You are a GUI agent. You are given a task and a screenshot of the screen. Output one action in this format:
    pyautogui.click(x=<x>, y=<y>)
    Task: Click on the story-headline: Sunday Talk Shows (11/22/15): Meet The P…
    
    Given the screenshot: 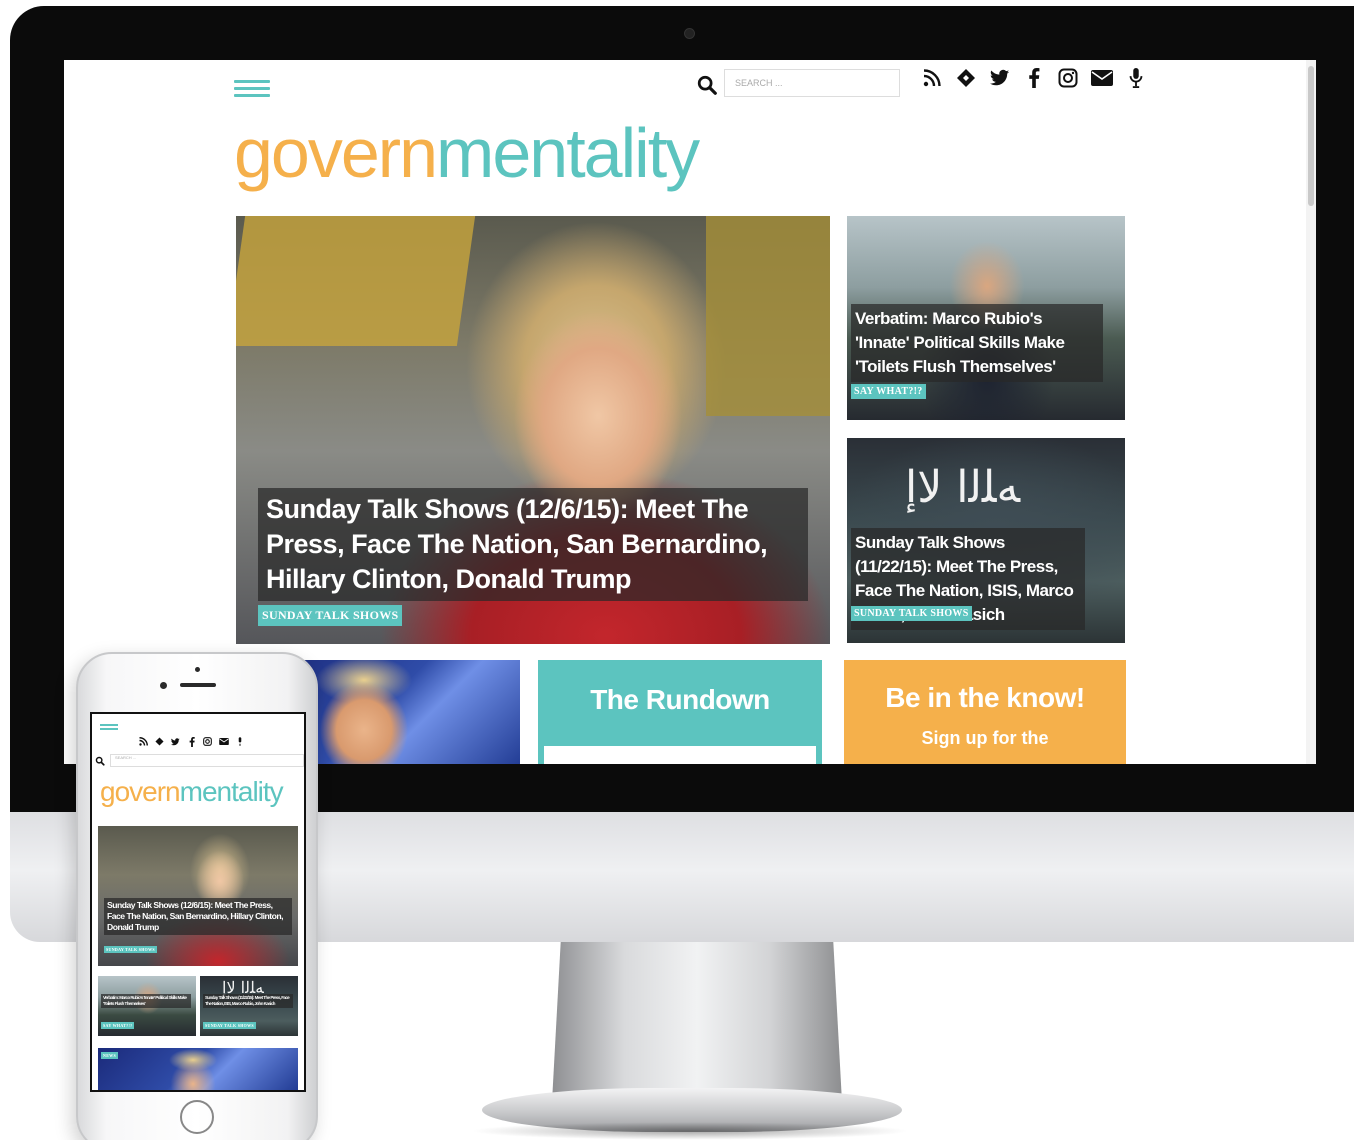 What is the action you would take?
    pyautogui.click(x=248, y=1001)
    